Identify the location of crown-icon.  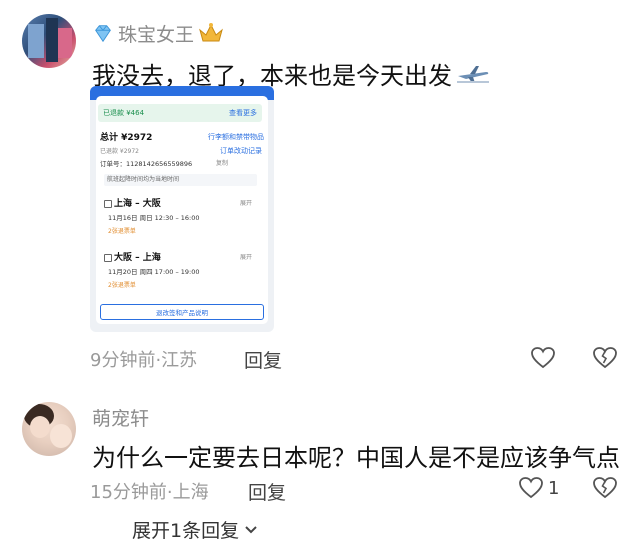
(211, 32).